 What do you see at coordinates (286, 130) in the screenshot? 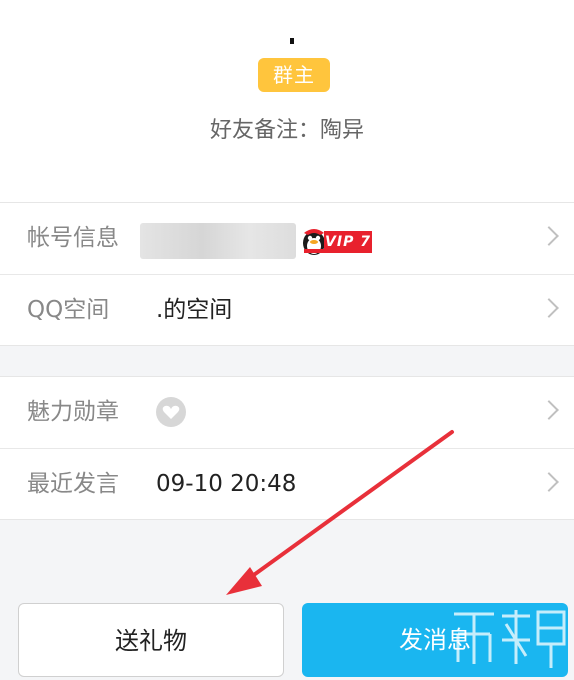
I see `friend-remark: 好友备注：陶异` at bounding box center [286, 130].